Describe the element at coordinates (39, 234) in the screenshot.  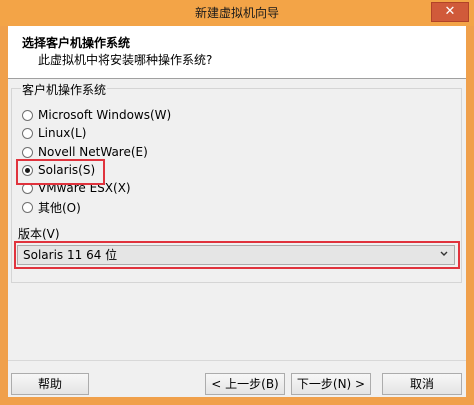
I see `version-label: 版本(V)` at that location.